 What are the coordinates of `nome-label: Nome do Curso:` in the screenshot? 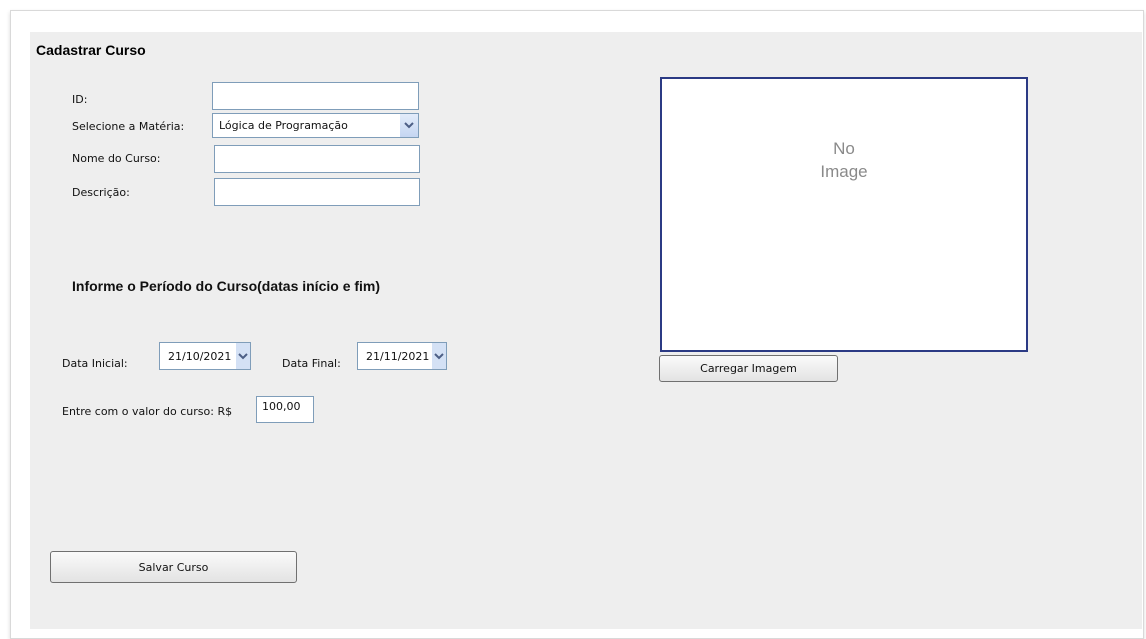 It's located at (116, 158).